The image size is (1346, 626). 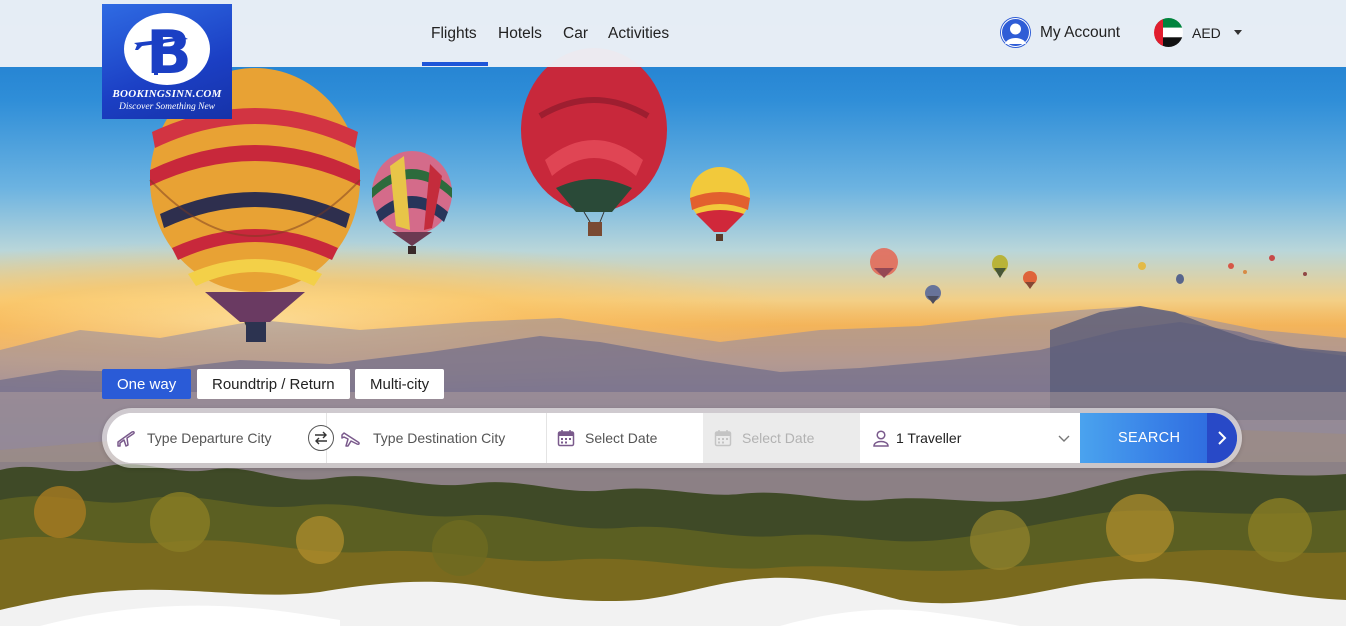 I want to click on depart-date-field: Select Date, so click(x=625, y=438).